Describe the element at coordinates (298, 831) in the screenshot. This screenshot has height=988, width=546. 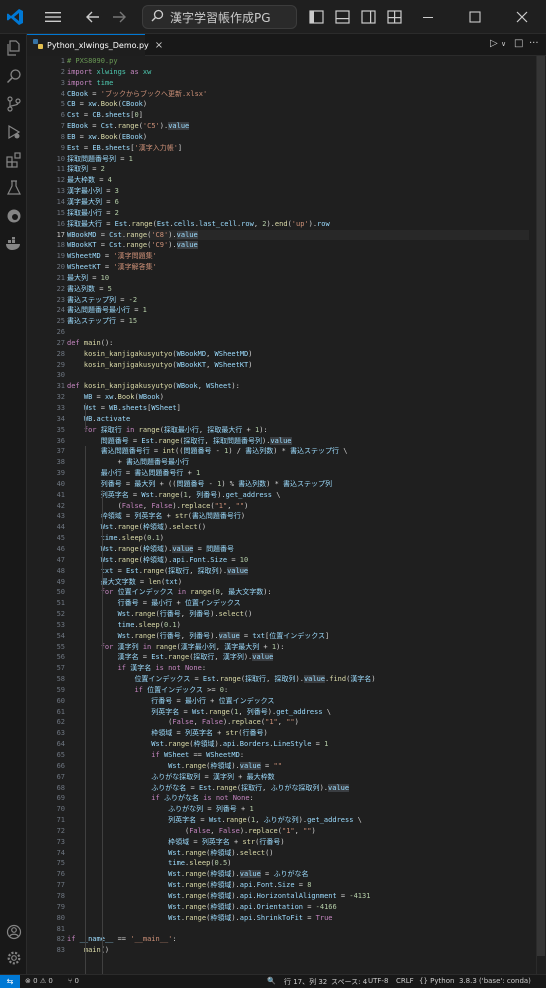
I see `code-line: (False, False).replace("1", "")` at that location.